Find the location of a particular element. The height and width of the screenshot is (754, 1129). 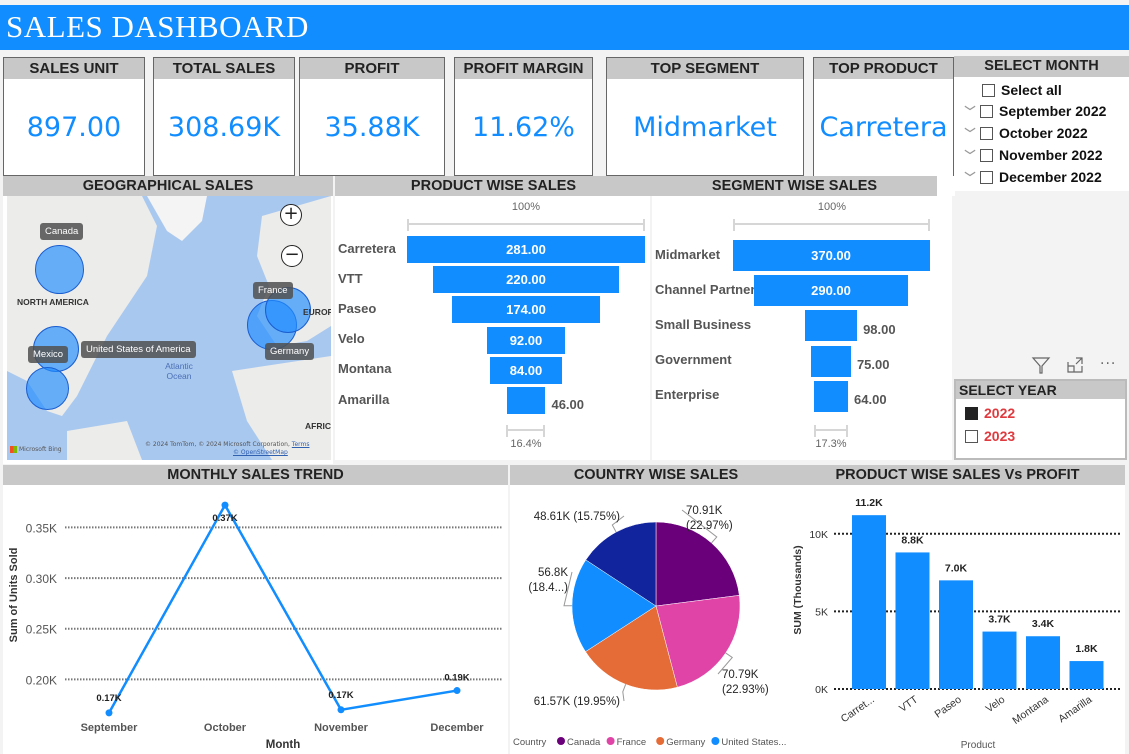

x-tick-label: Paseo is located at coordinates (947, 707).